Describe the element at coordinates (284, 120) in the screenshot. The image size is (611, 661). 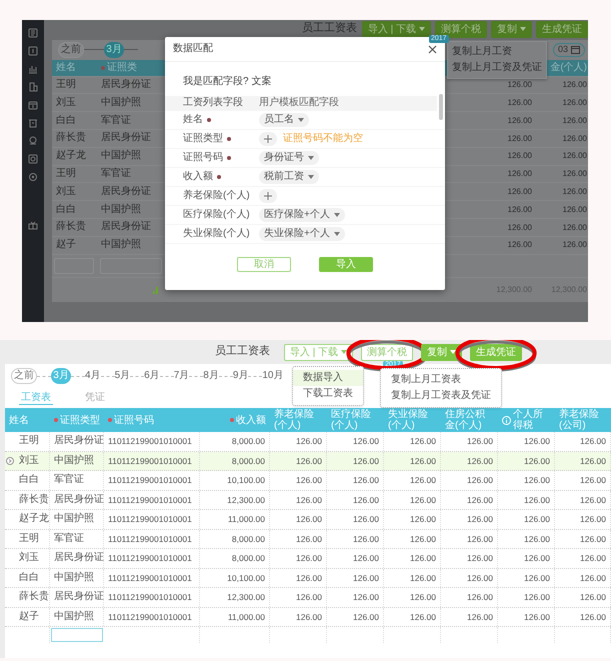
I see `select-field: 员工名` at that location.